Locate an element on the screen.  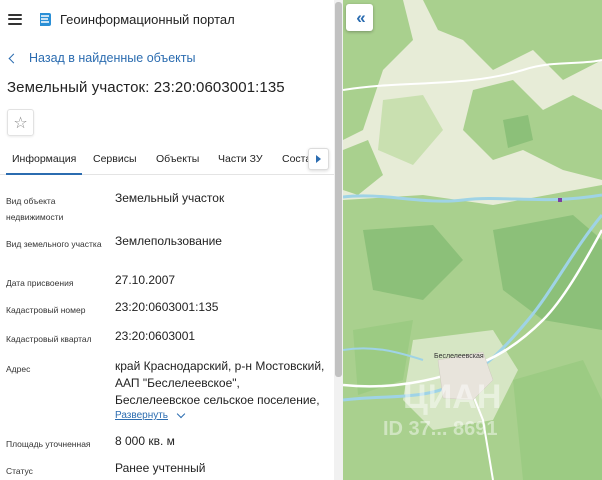
tab-services: Сервисы is located at coordinates (115, 159).